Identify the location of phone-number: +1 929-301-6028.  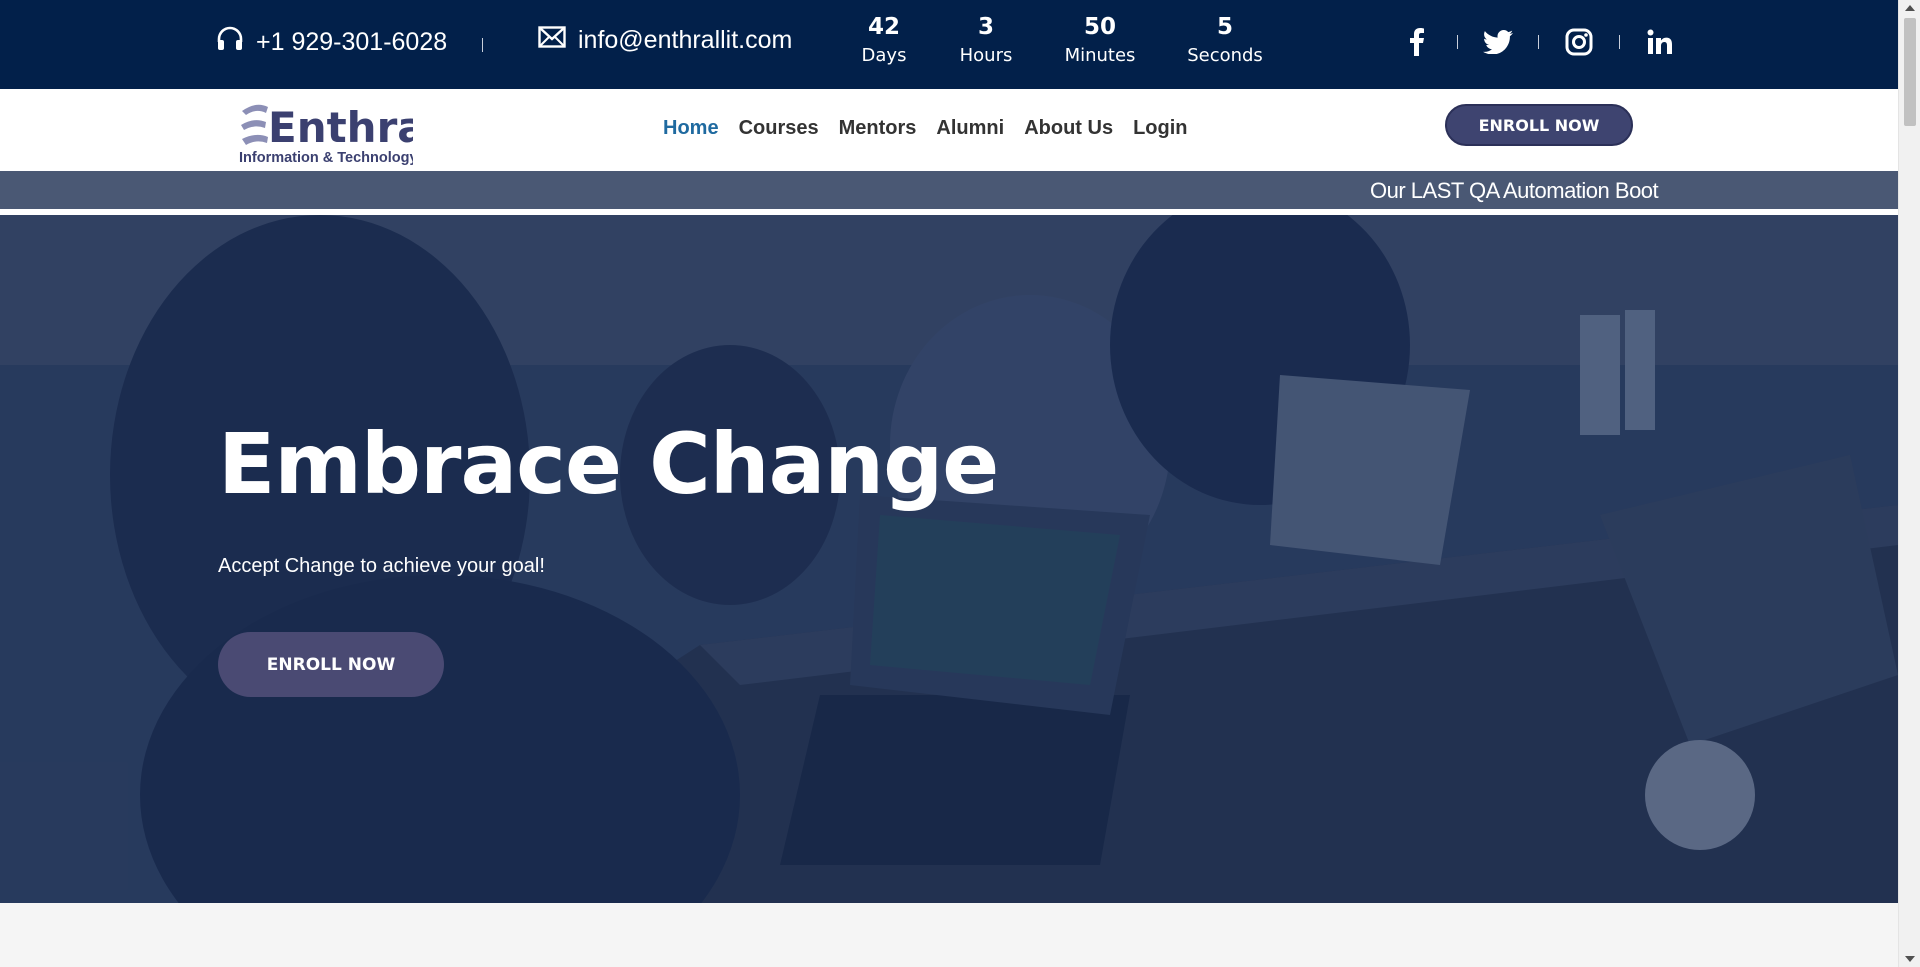
(352, 42).